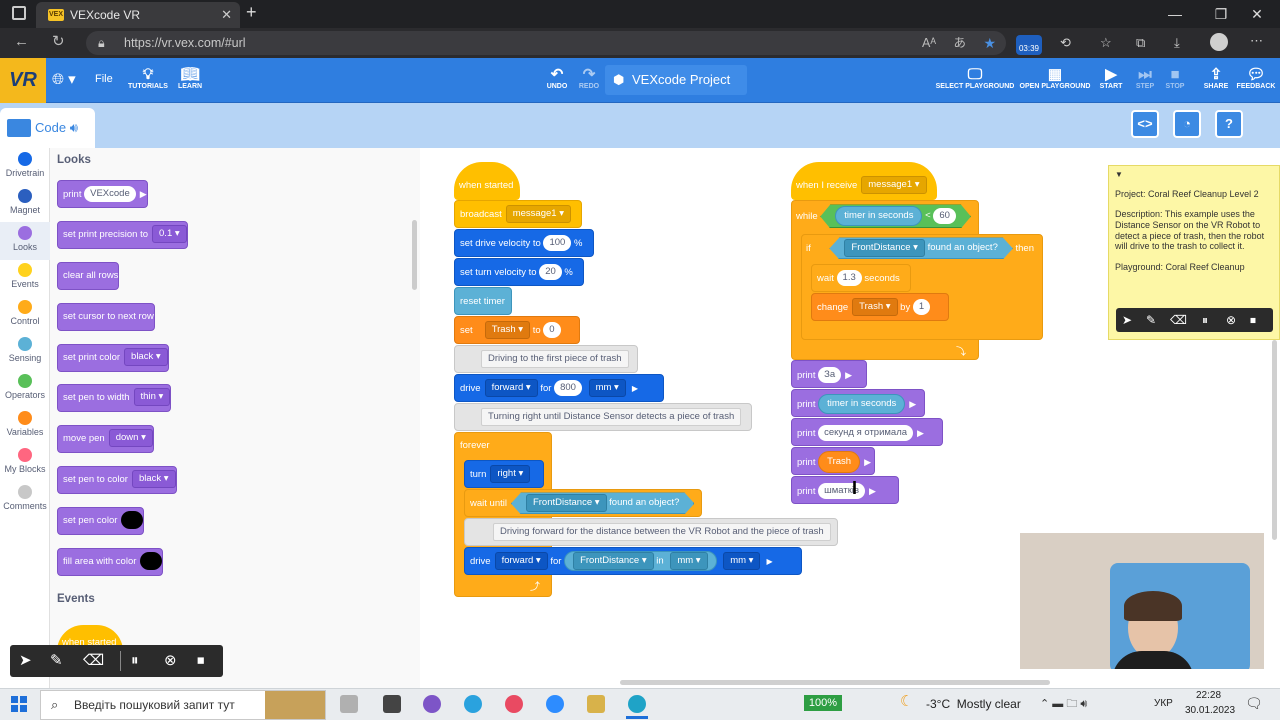  I want to click on new-tab-icon: +, so click(251, 12).